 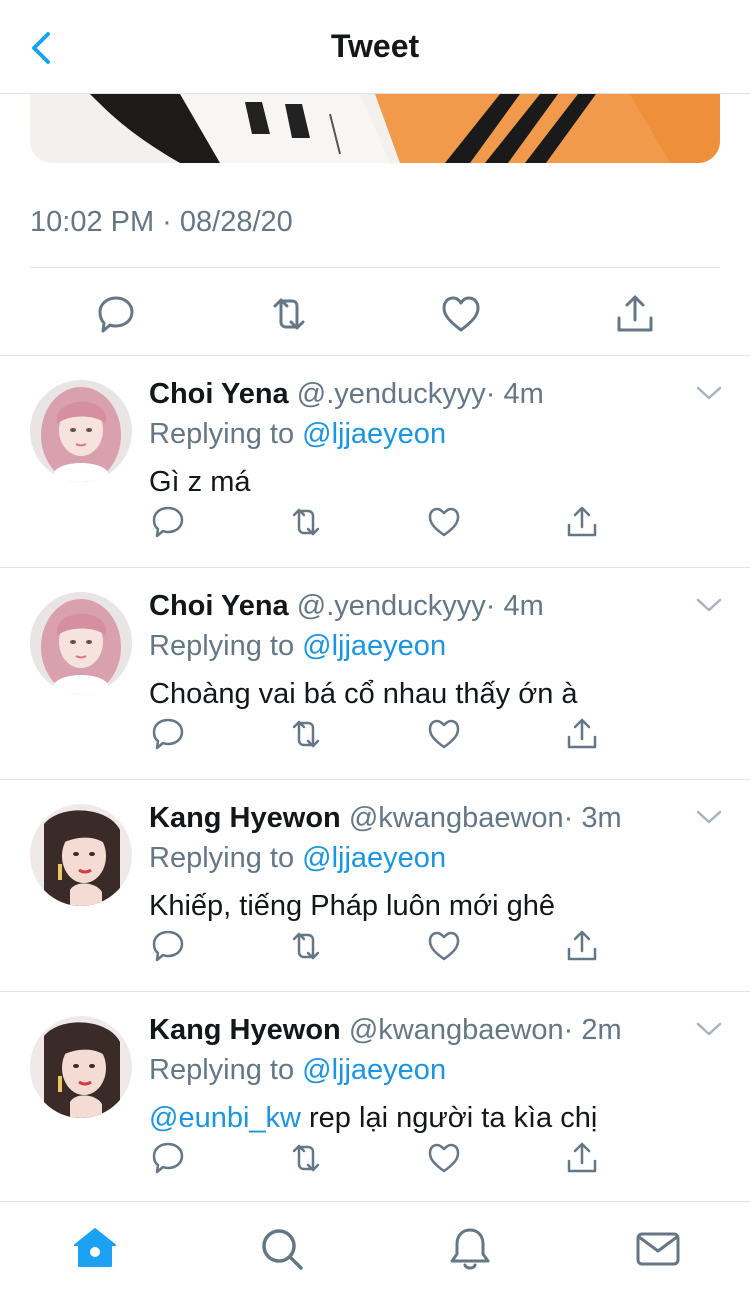 What do you see at coordinates (658, 1249) in the screenshot?
I see `messages-icon` at bounding box center [658, 1249].